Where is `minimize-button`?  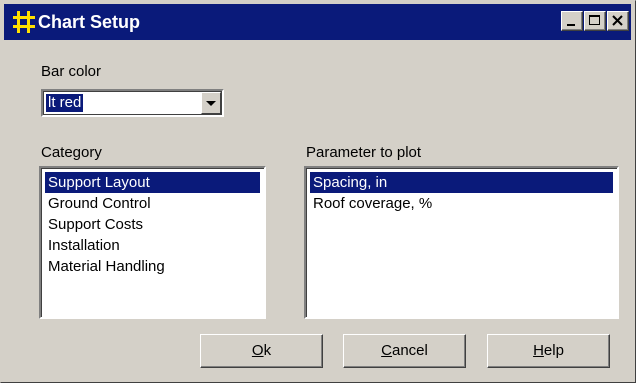 minimize-button is located at coordinates (572, 21).